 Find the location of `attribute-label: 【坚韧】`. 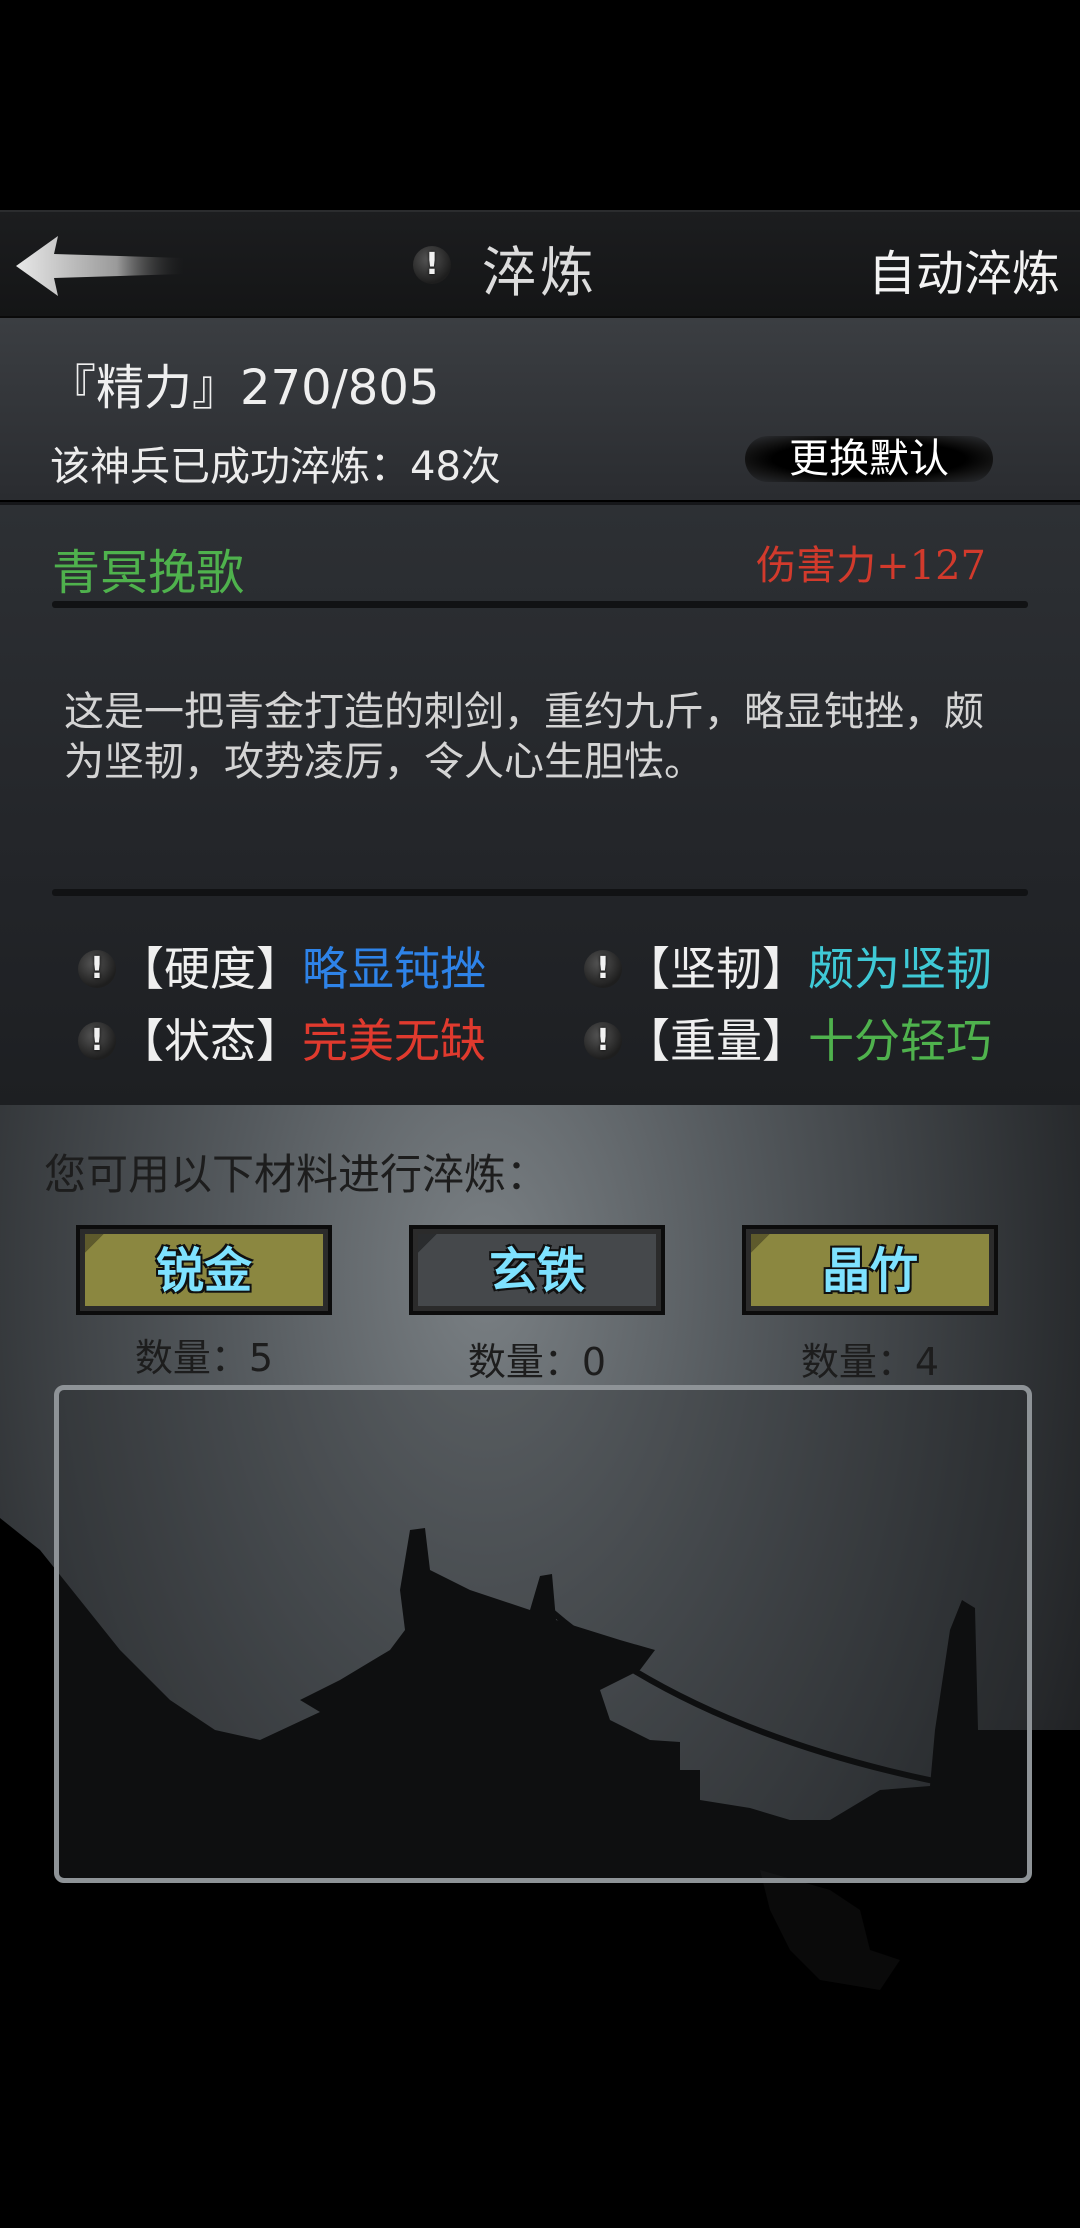

attribute-label: 【坚韧】 is located at coordinates (716, 969).